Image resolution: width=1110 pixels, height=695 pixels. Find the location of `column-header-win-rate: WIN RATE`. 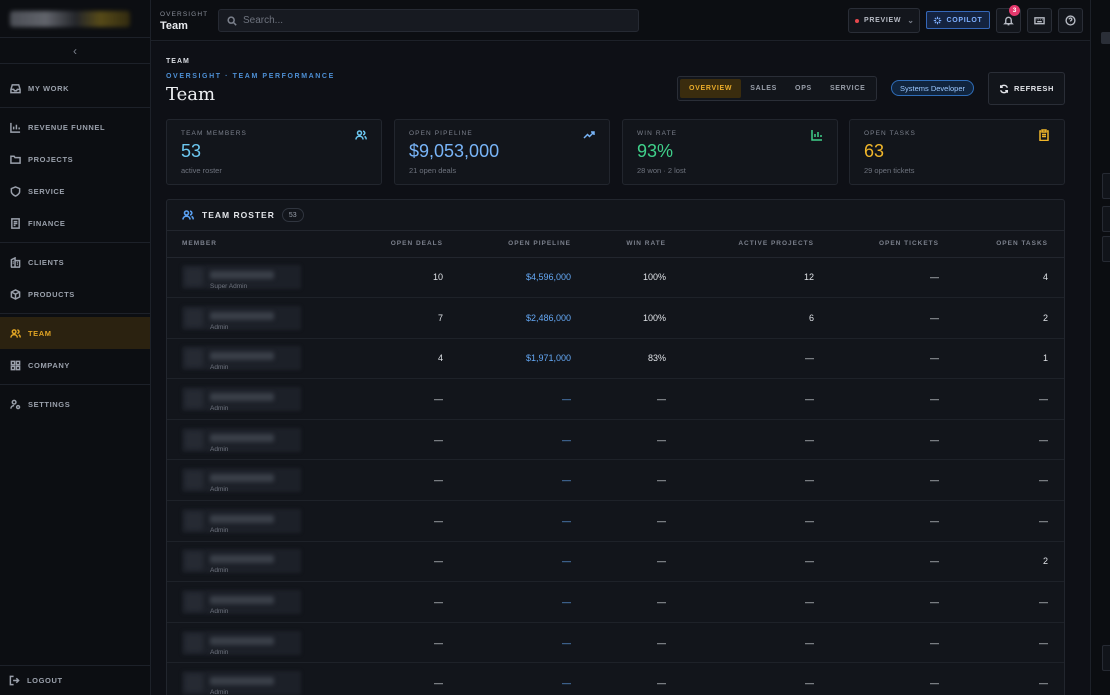

column-header-win-rate: WIN RATE is located at coordinates (634, 244).